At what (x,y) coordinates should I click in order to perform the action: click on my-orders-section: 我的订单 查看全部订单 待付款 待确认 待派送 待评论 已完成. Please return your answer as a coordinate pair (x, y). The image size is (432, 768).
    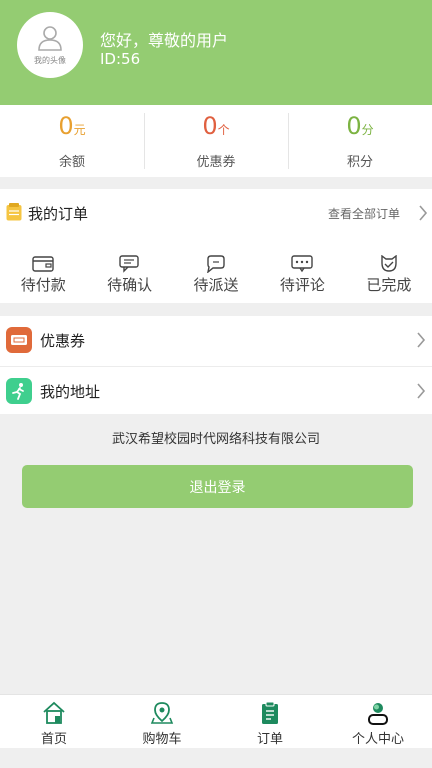
    Looking at the image, I should click on (216, 246).